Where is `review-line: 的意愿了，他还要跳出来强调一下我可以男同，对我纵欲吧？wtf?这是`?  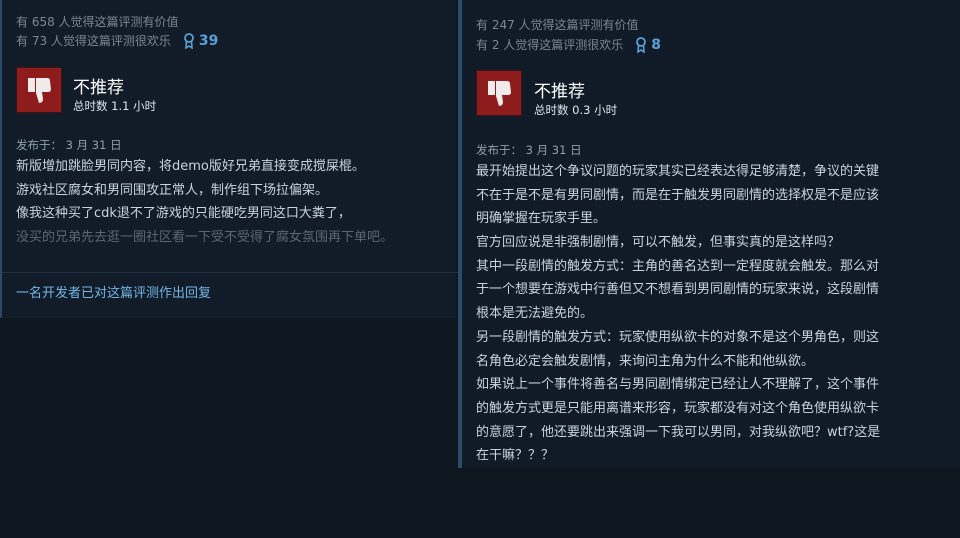 review-line: 的意愿了，他还要跳出来强调一下我可以男同，对我纵欲吧？wtf?这是 is located at coordinates (678, 432).